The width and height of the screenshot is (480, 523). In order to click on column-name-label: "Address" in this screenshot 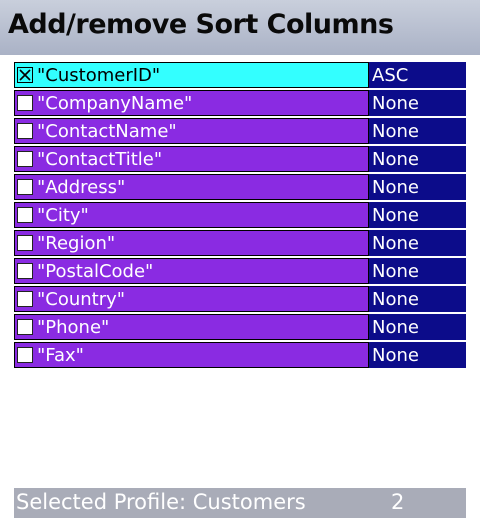, I will do `click(81, 187)`.